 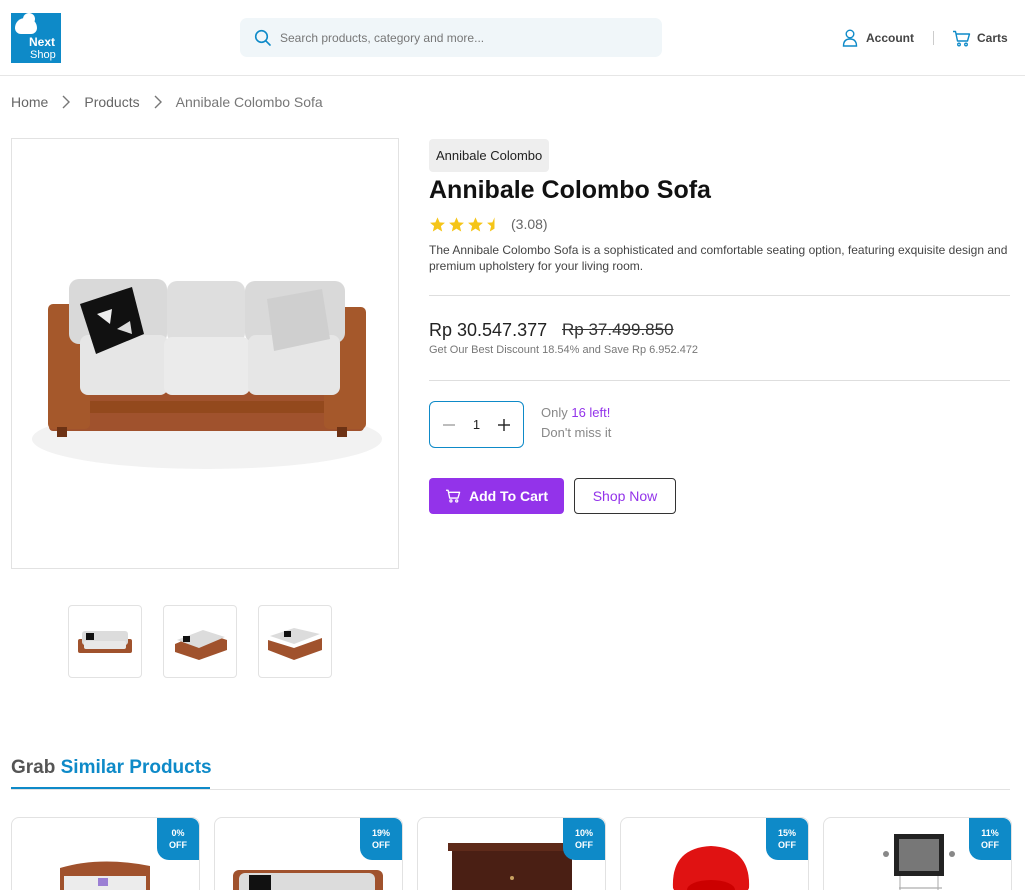 I want to click on badge-percent: 11%, so click(x=990, y=833).